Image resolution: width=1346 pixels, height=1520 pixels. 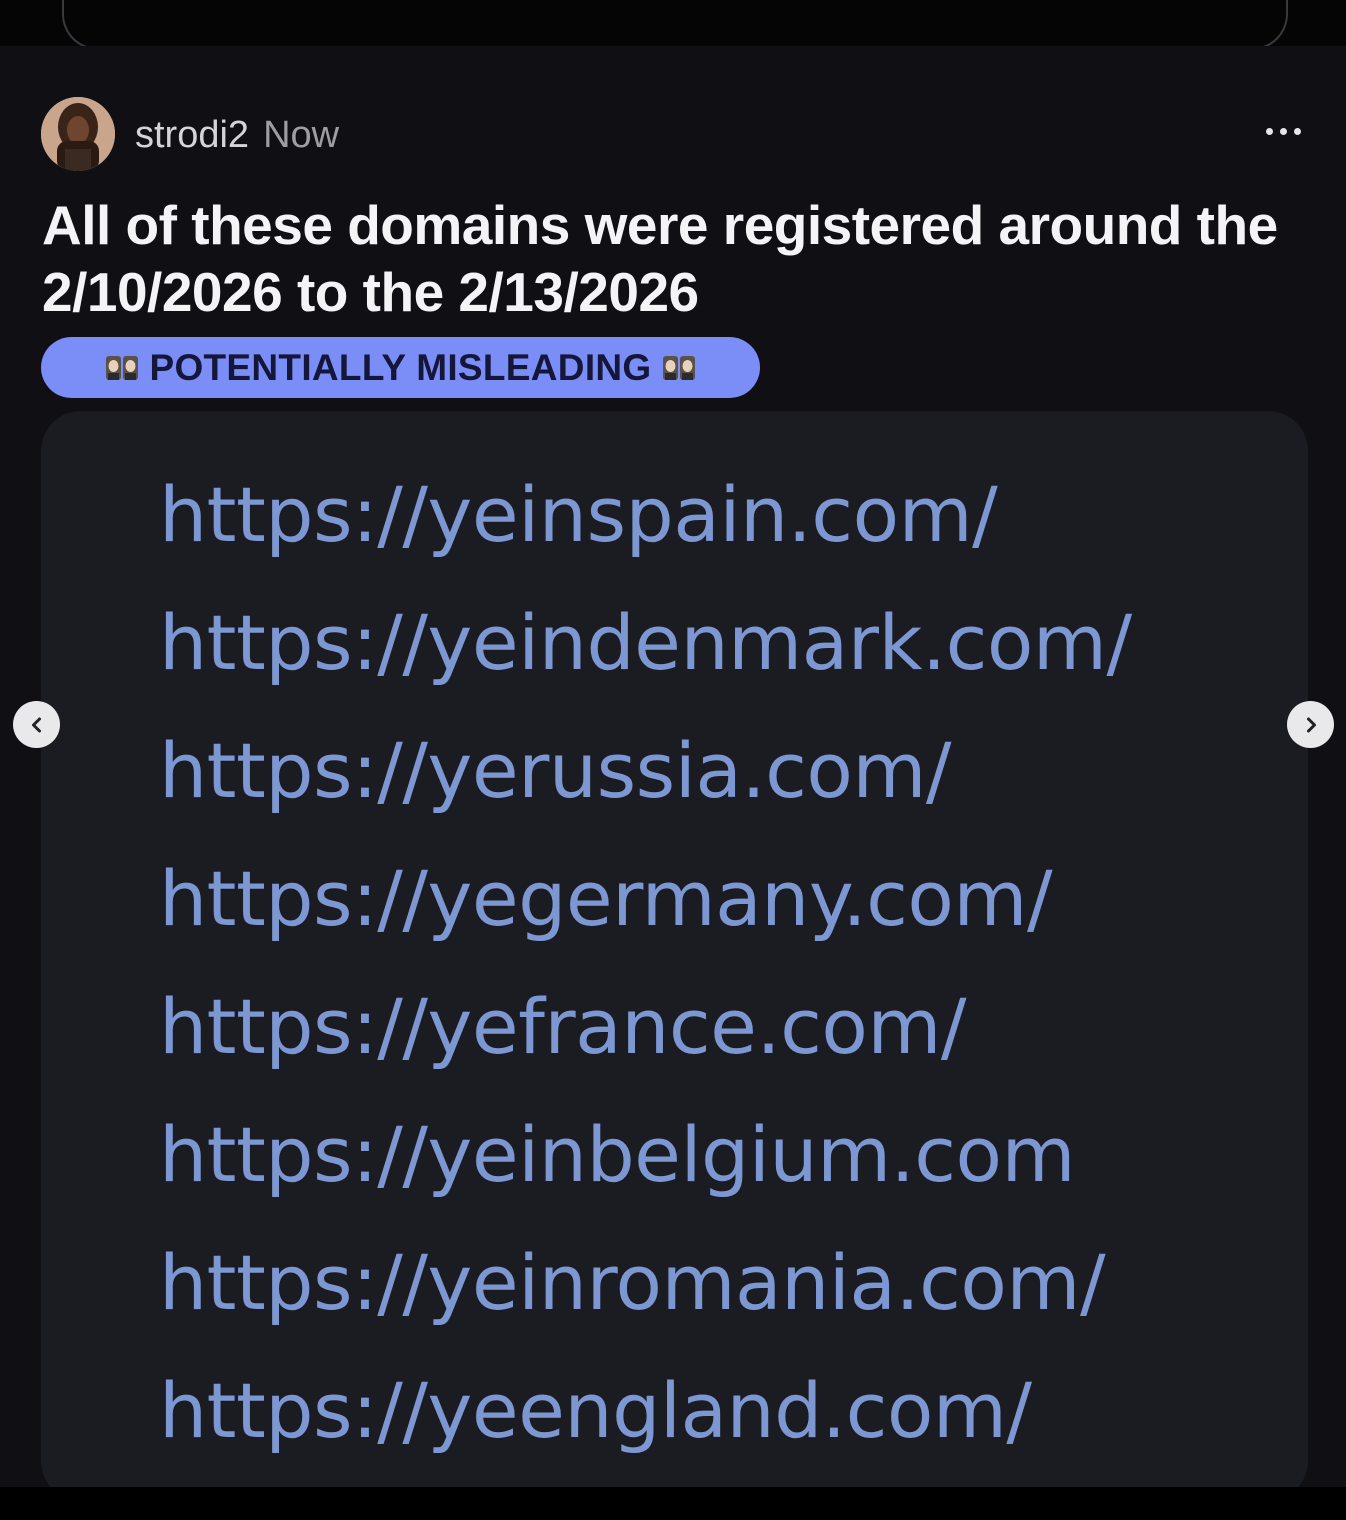 I want to click on avatar-image, so click(x=78, y=134).